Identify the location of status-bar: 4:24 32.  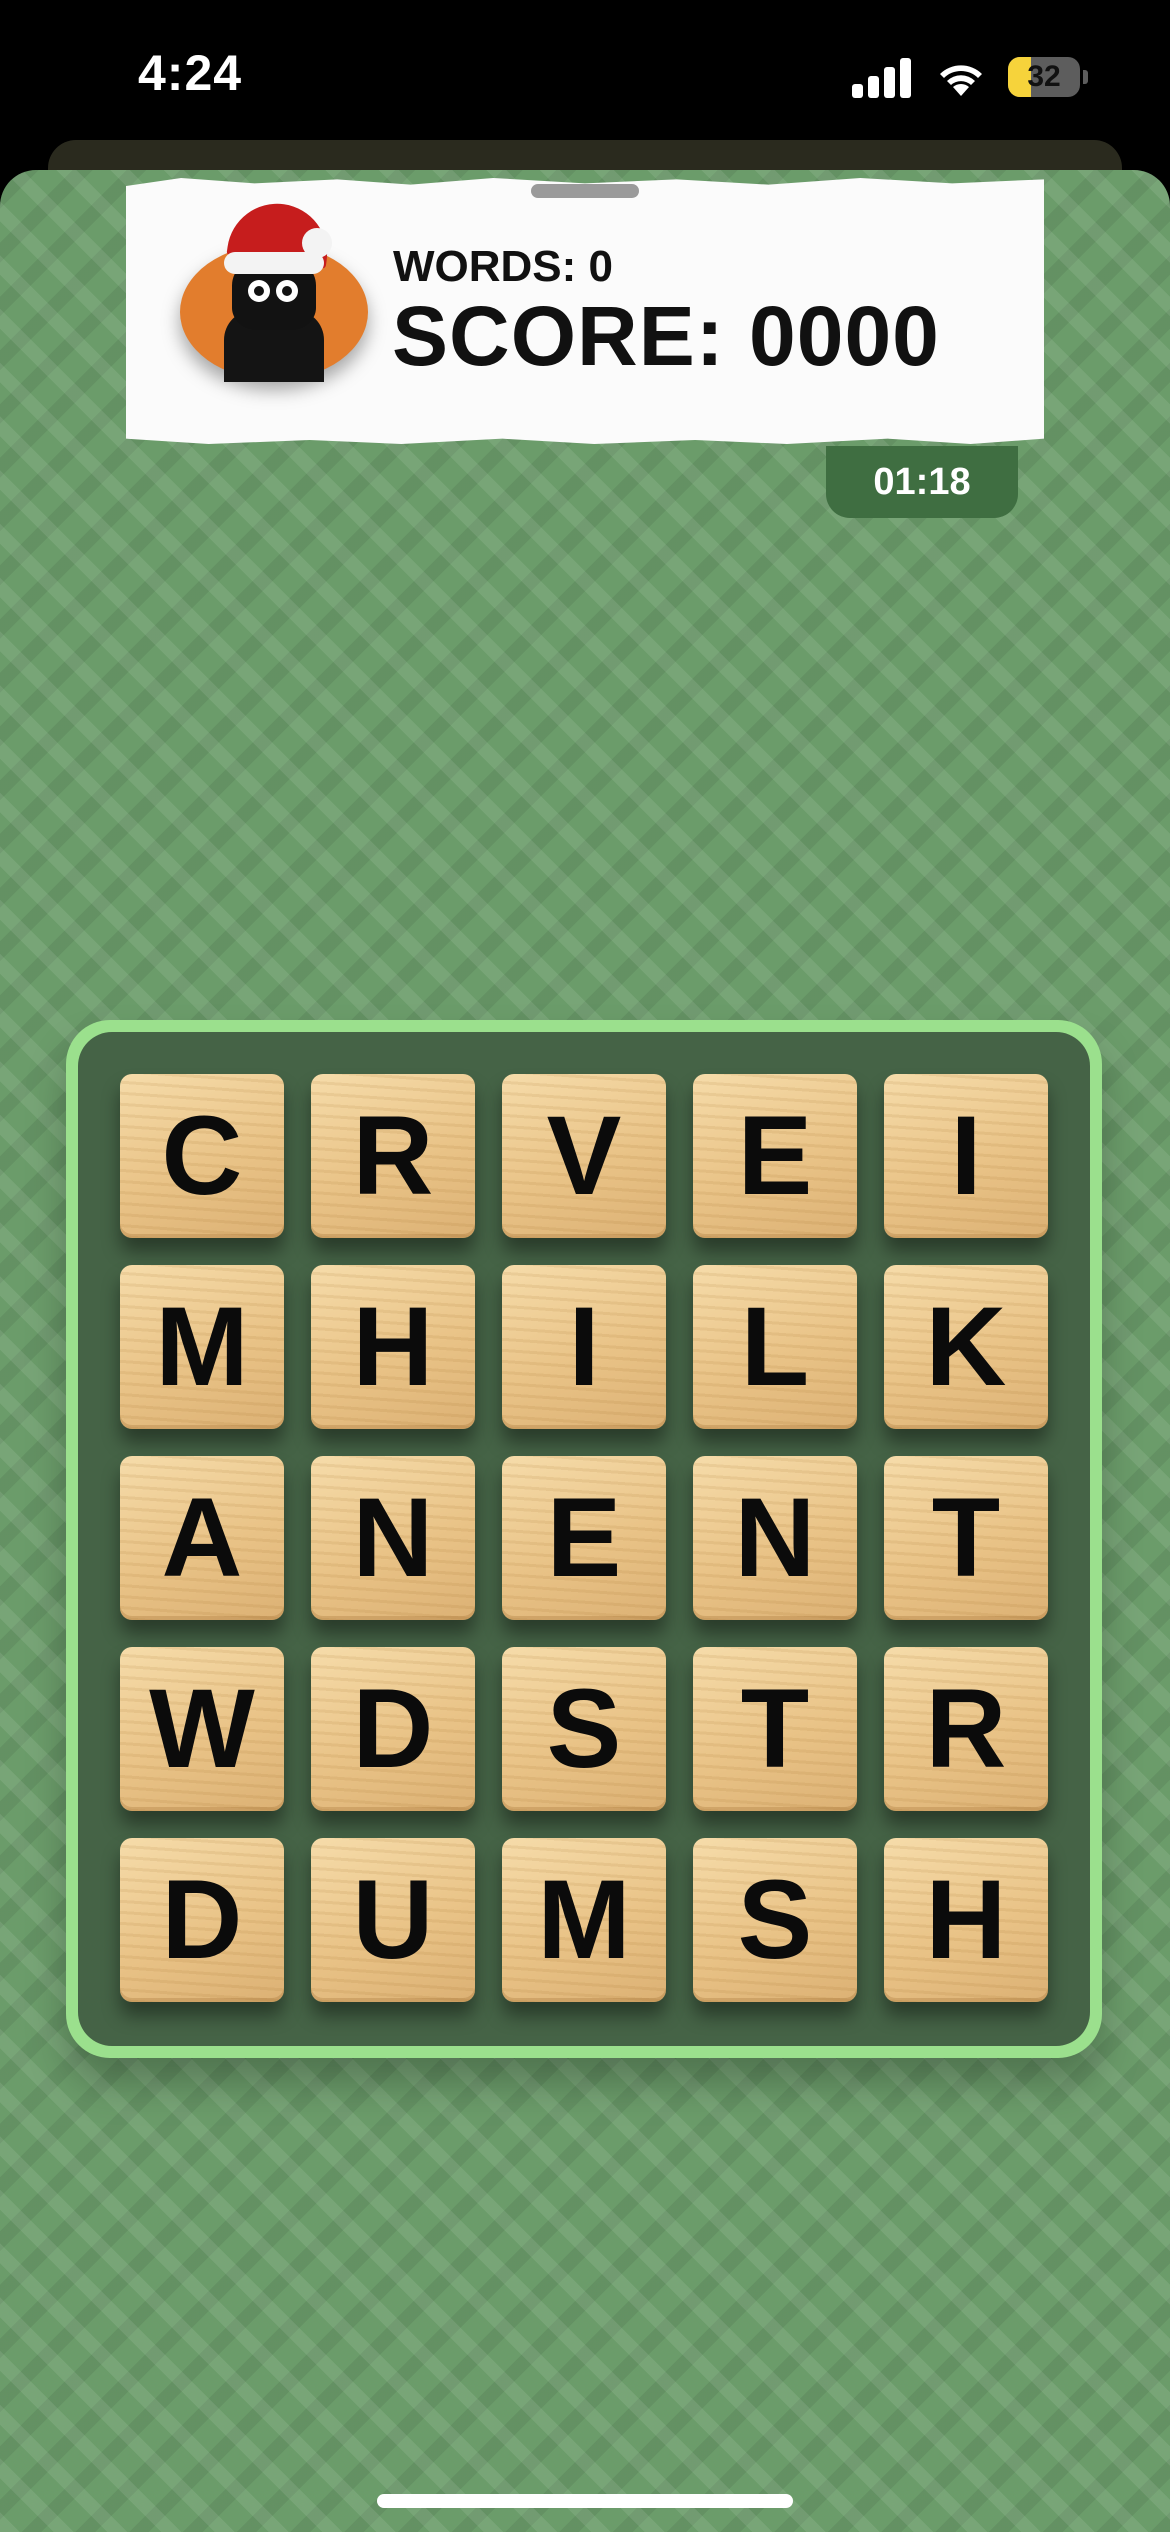
(585, 75).